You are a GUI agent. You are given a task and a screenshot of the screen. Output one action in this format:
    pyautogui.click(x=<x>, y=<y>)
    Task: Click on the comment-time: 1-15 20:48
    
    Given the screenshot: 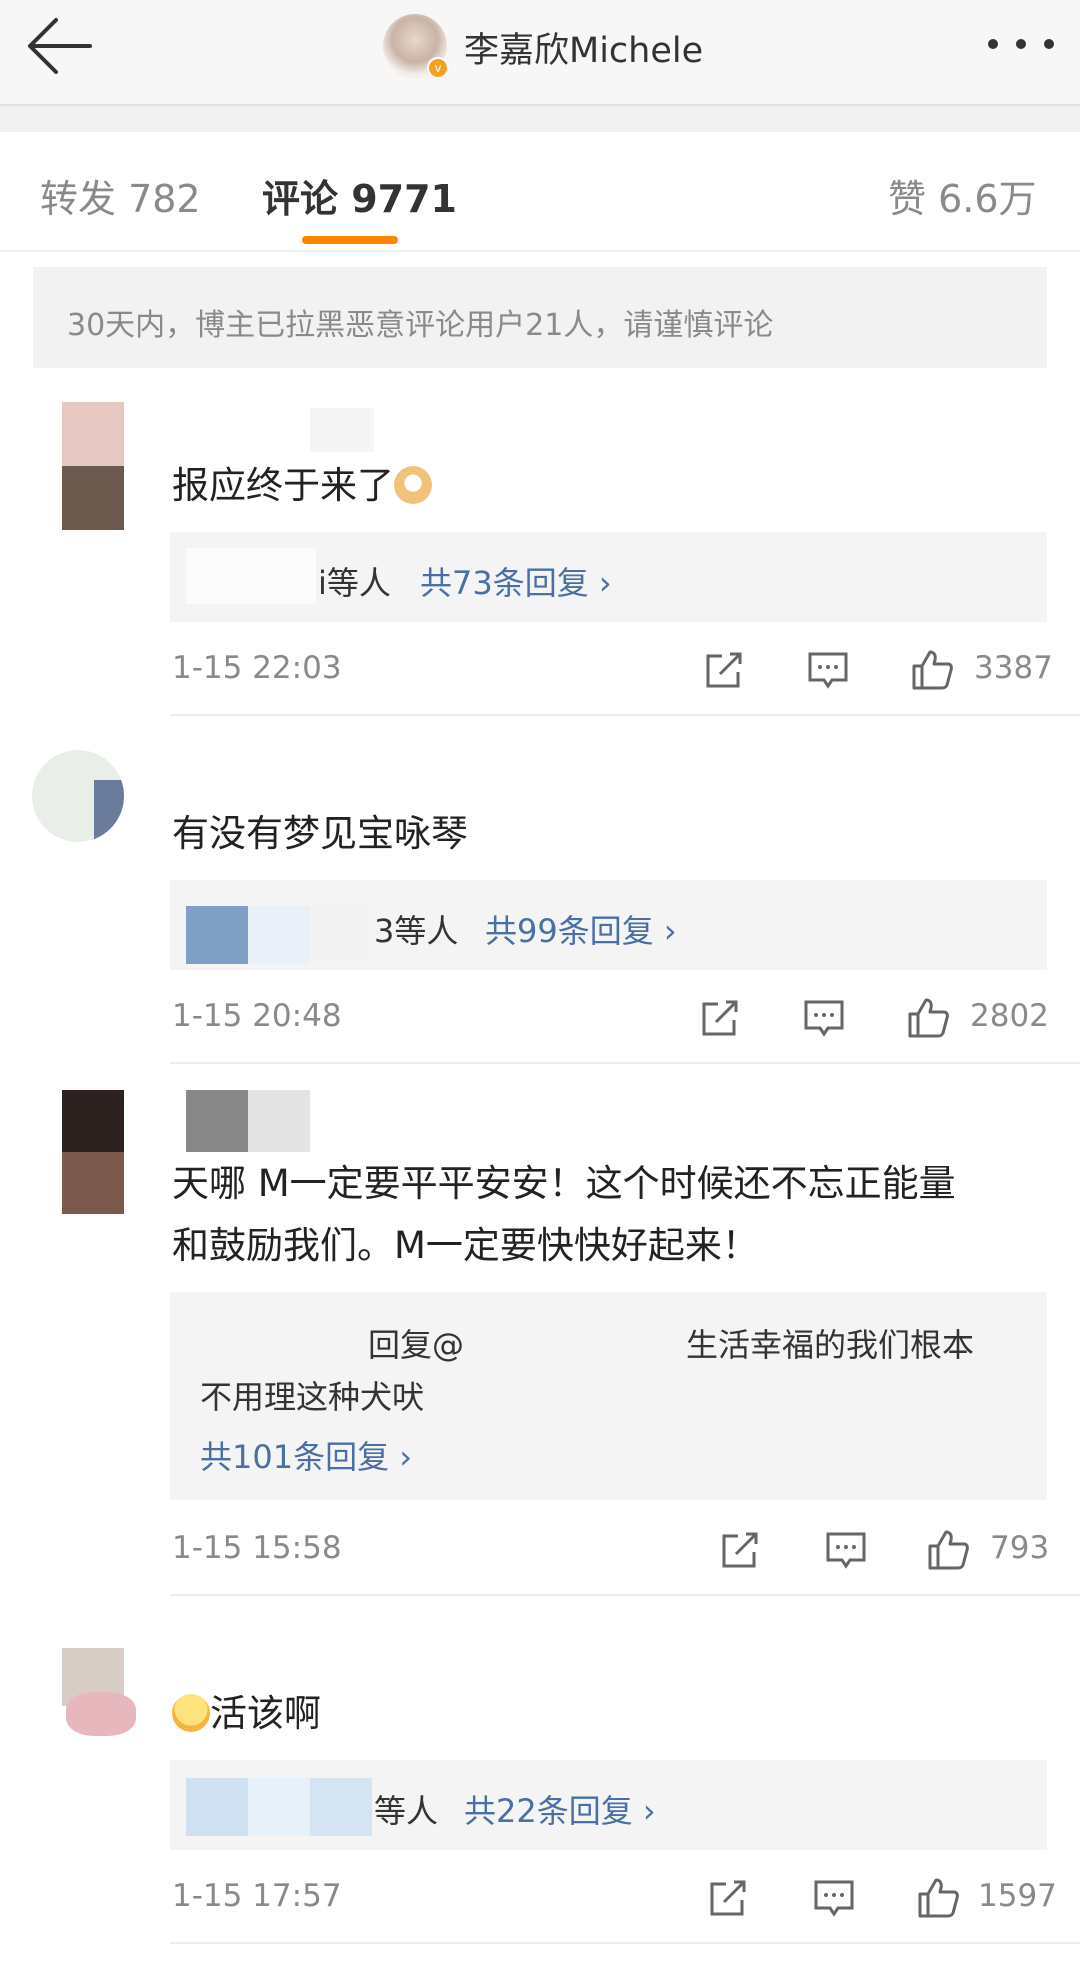 What is the action you would take?
    pyautogui.click(x=257, y=1016)
    